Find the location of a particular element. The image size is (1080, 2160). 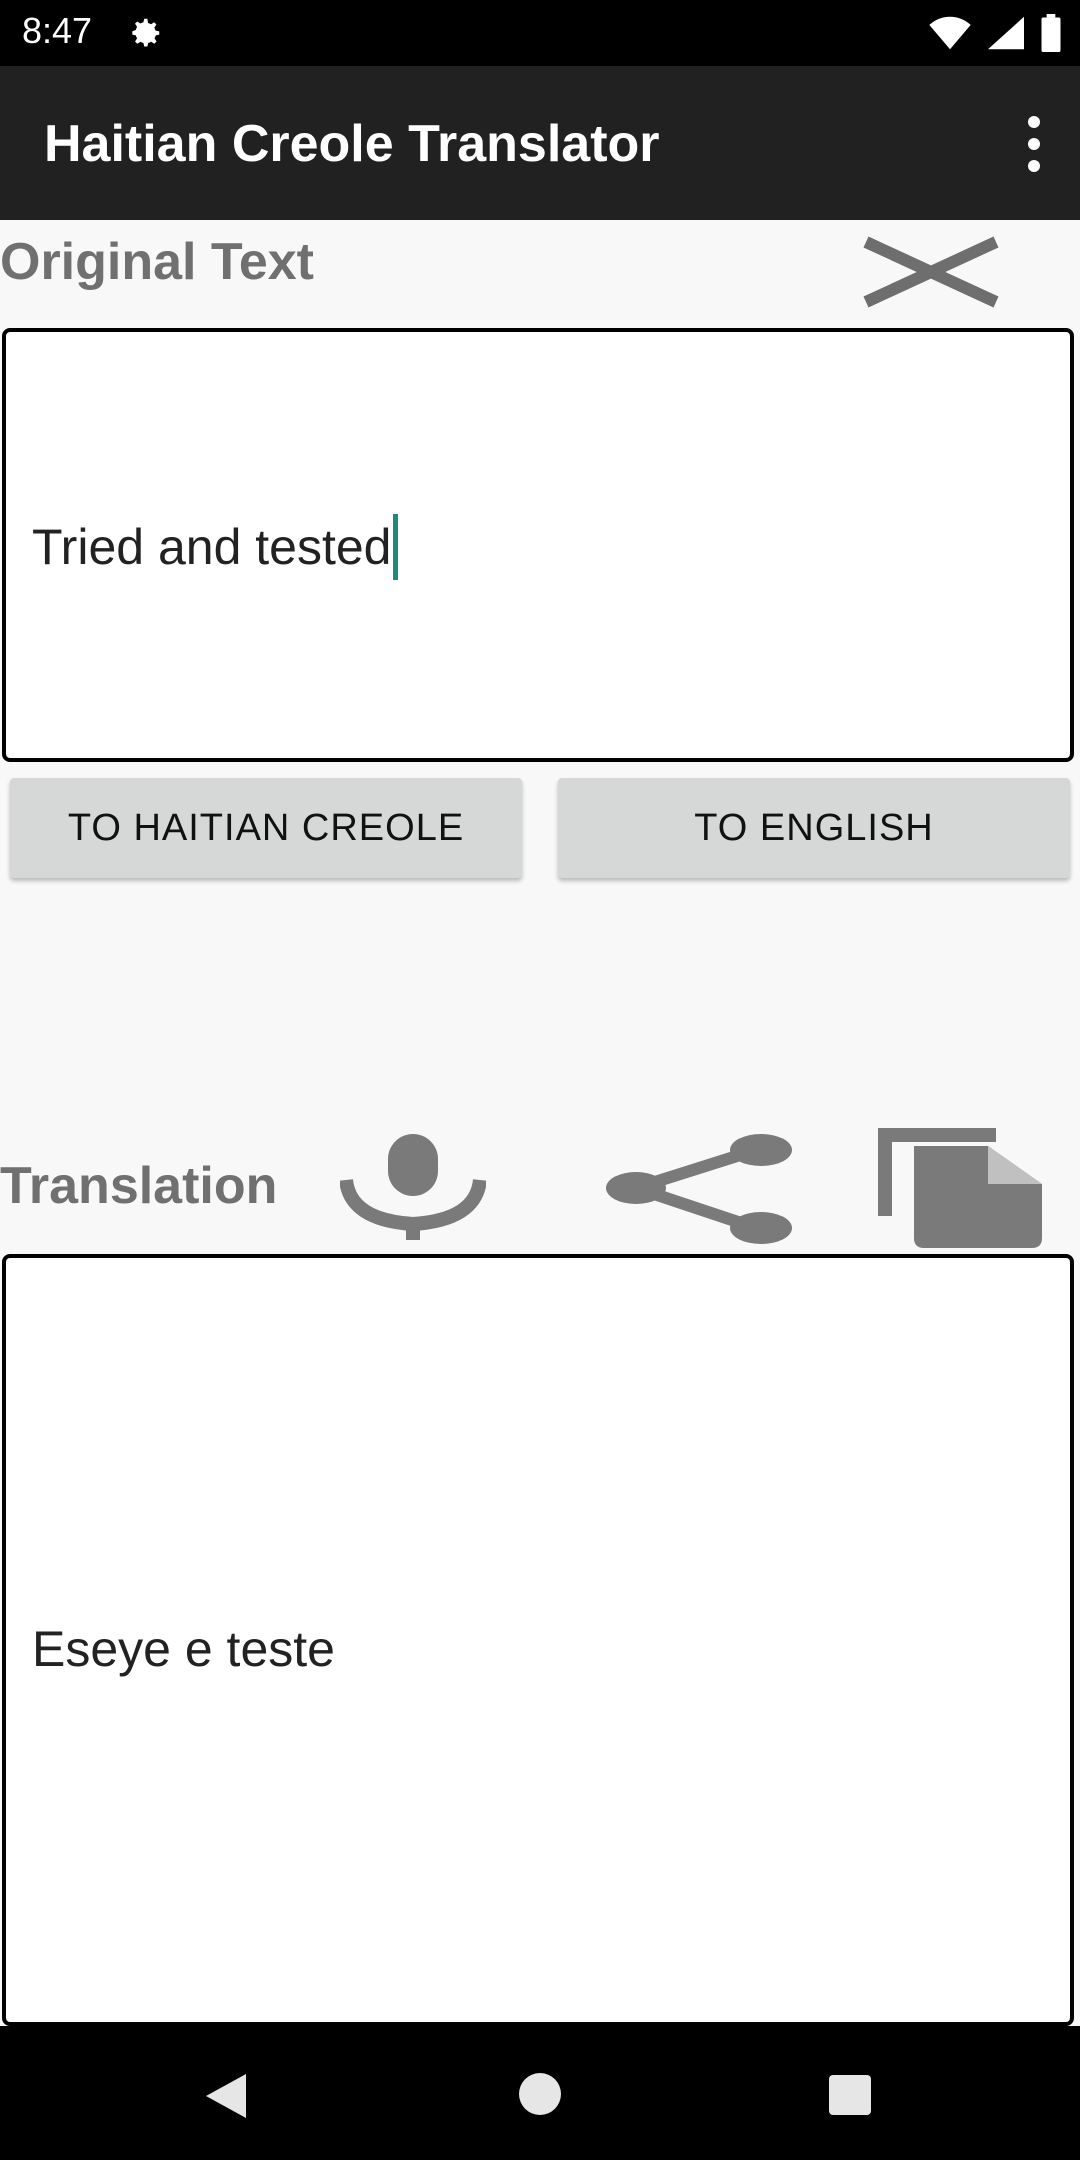

status-time: 8:47 is located at coordinates (57, 30).